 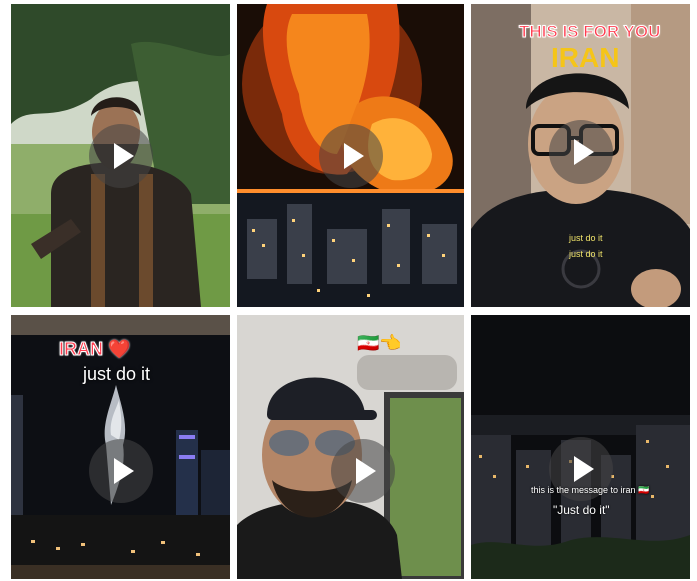 What do you see at coordinates (586, 254) in the screenshot?
I see `caption-just-do-it-2: just do it` at bounding box center [586, 254].